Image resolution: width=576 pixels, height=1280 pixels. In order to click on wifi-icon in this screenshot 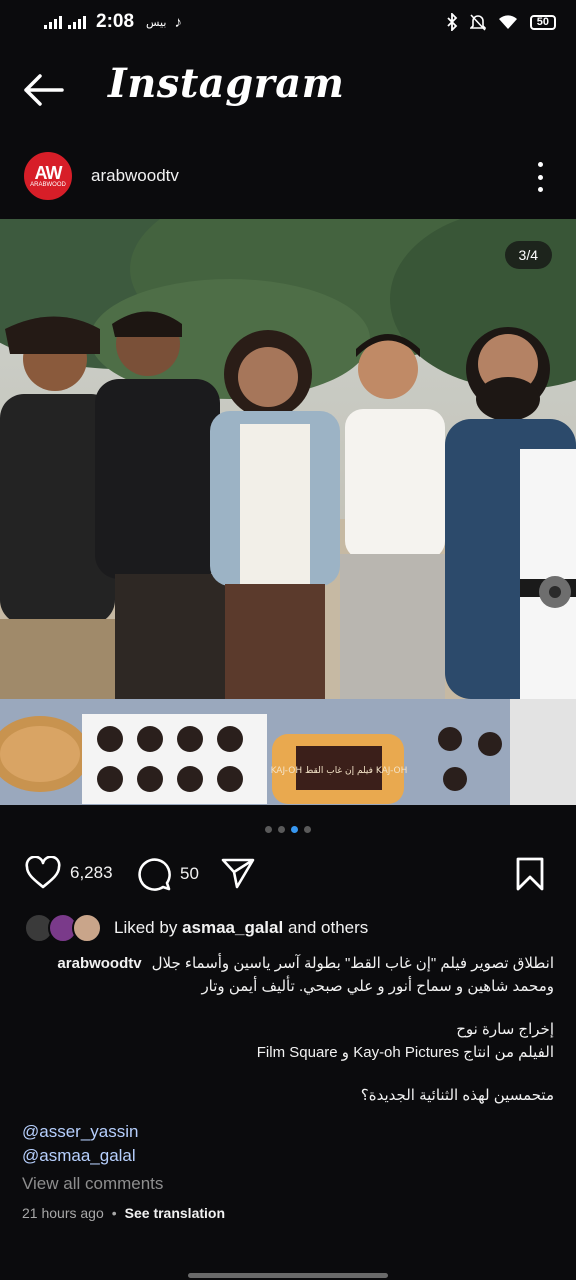, I will do `click(507, 22)`.